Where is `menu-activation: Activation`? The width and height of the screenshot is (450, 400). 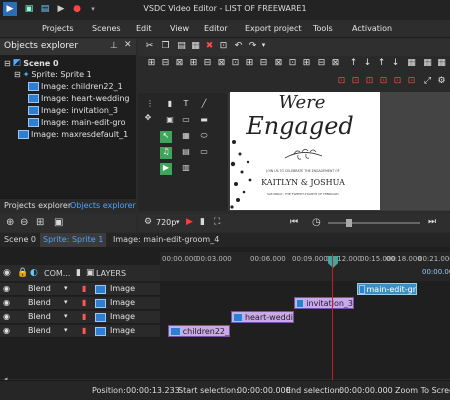 menu-activation: Activation is located at coordinates (372, 28).